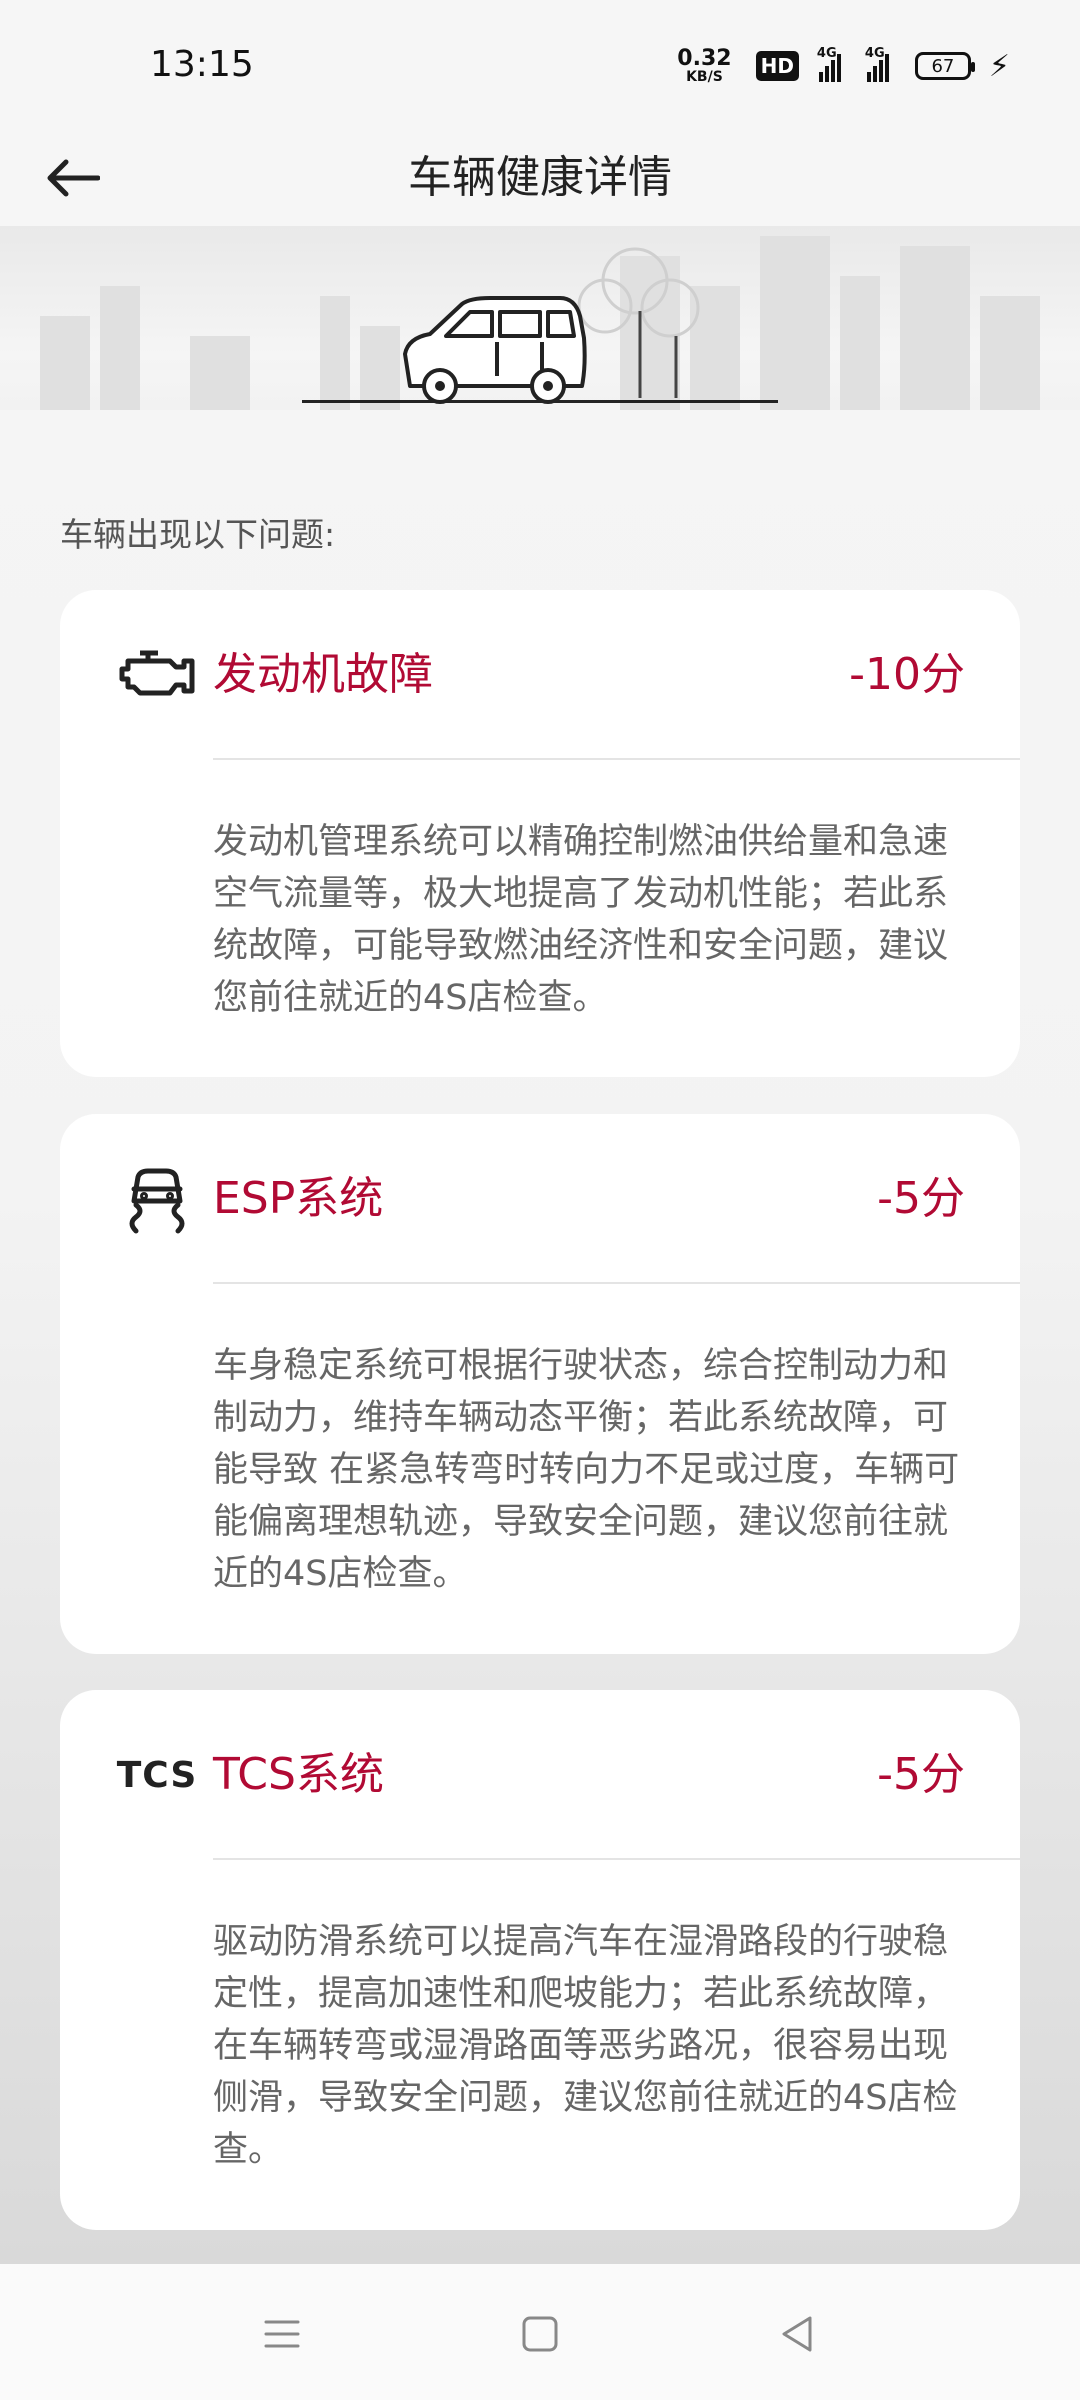 The image size is (1080, 2400). What do you see at coordinates (777, 66) in the screenshot?
I see `hd-voice-icon: HD` at bounding box center [777, 66].